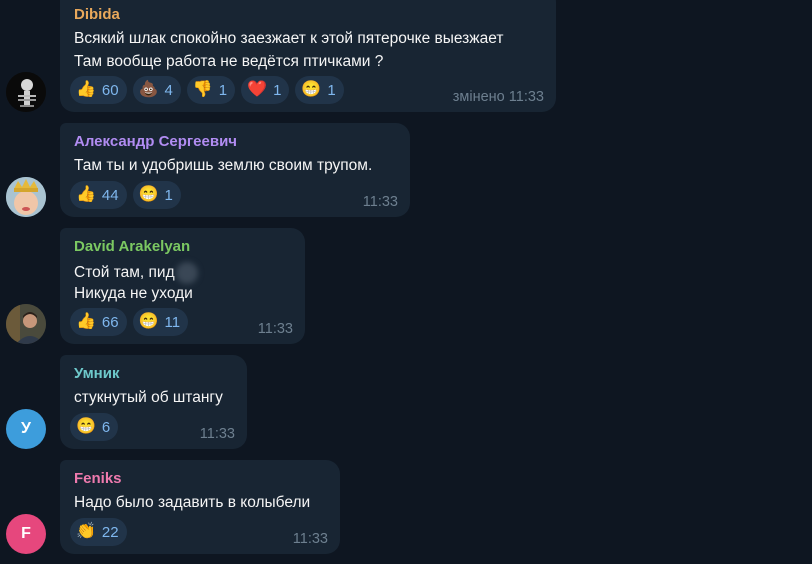 This screenshot has height=564, width=812. I want to click on reaction-poop: 💩 4, so click(156, 90).